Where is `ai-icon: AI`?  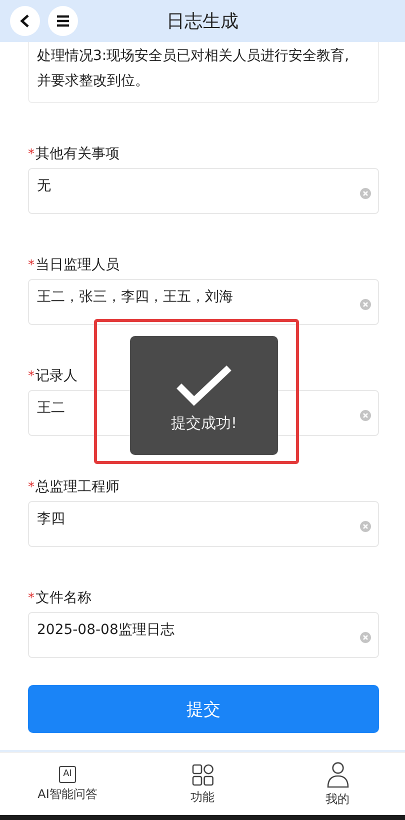 ai-icon: AI is located at coordinates (67, 774).